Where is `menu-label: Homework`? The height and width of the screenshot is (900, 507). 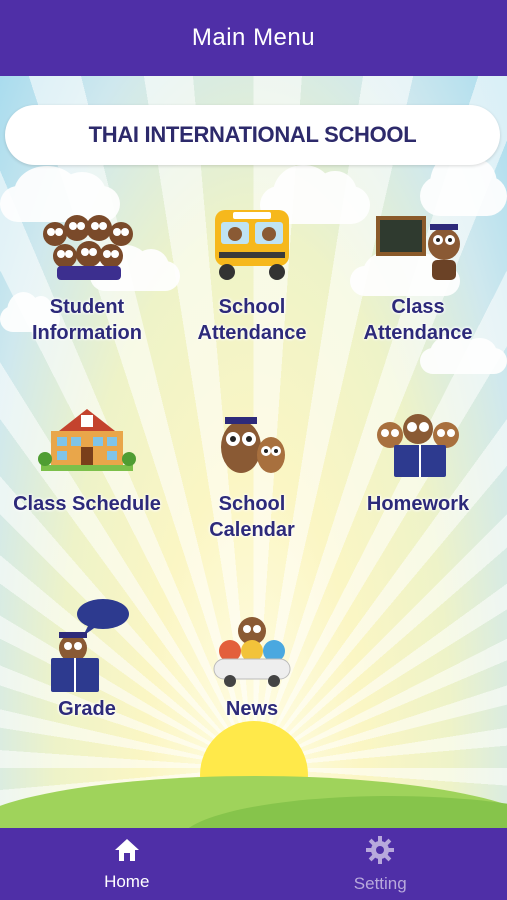 menu-label: Homework is located at coordinates (418, 504).